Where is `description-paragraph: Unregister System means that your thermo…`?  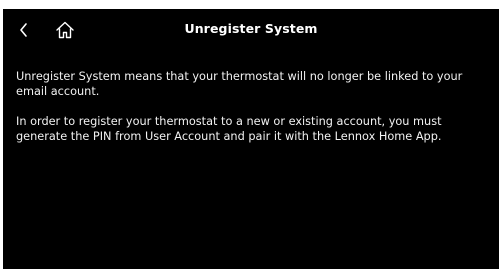
description-paragraph: Unregister System means that your thermo… is located at coordinates (239, 84).